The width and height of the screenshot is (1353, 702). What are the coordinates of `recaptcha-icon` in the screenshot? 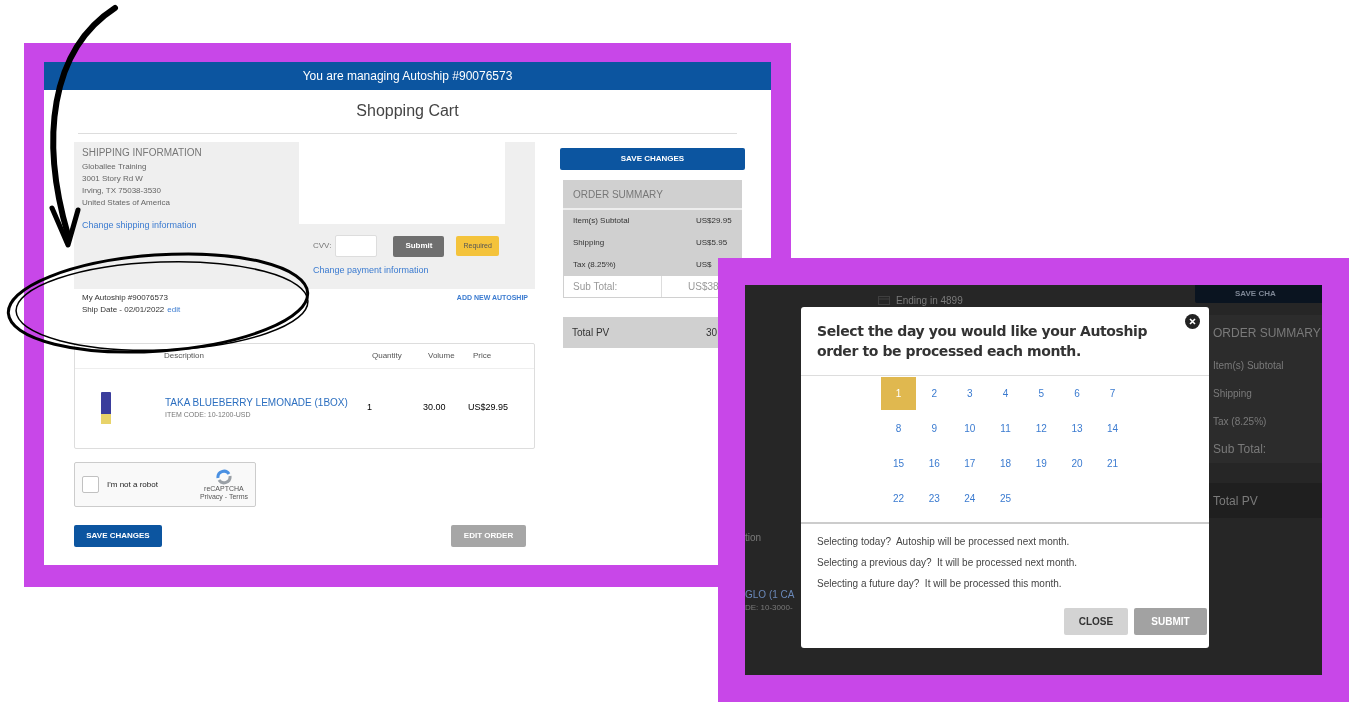 It's located at (223, 476).